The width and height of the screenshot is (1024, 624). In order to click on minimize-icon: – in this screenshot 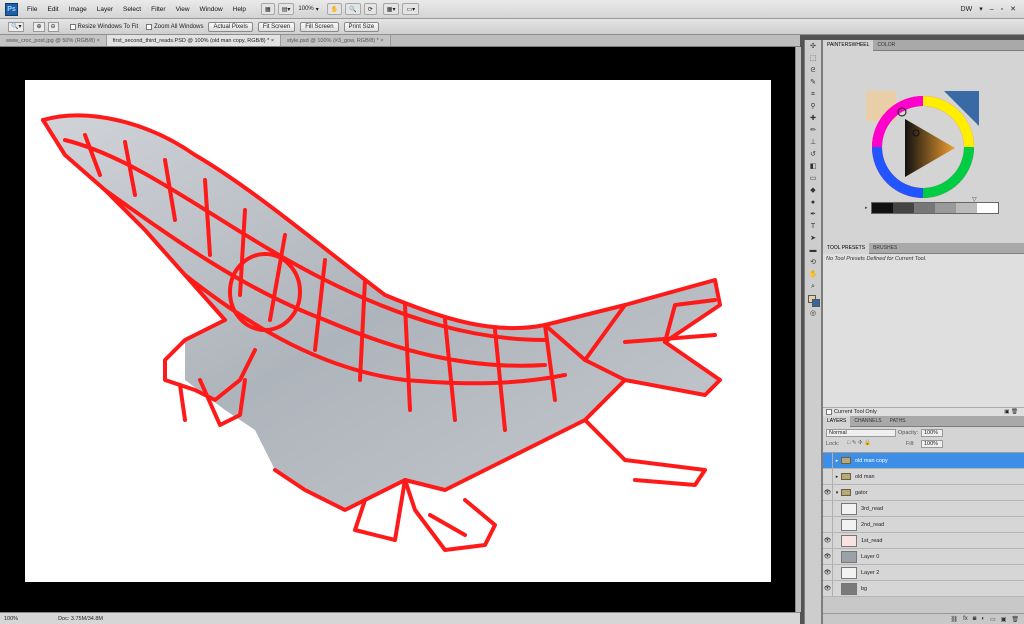, I will do `click(992, 9)`.